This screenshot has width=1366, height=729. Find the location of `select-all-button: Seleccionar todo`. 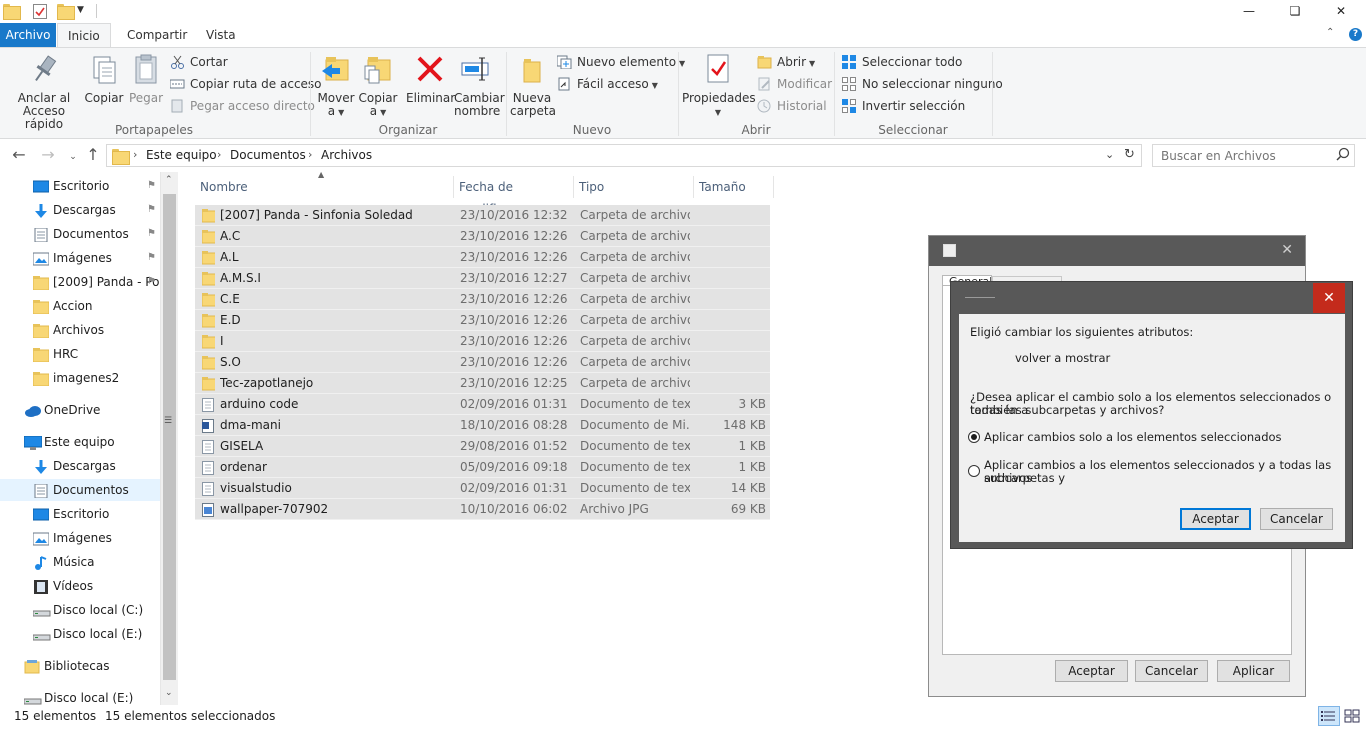

select-all-button: Seleccionar todo is located at coordinates (902, 62).